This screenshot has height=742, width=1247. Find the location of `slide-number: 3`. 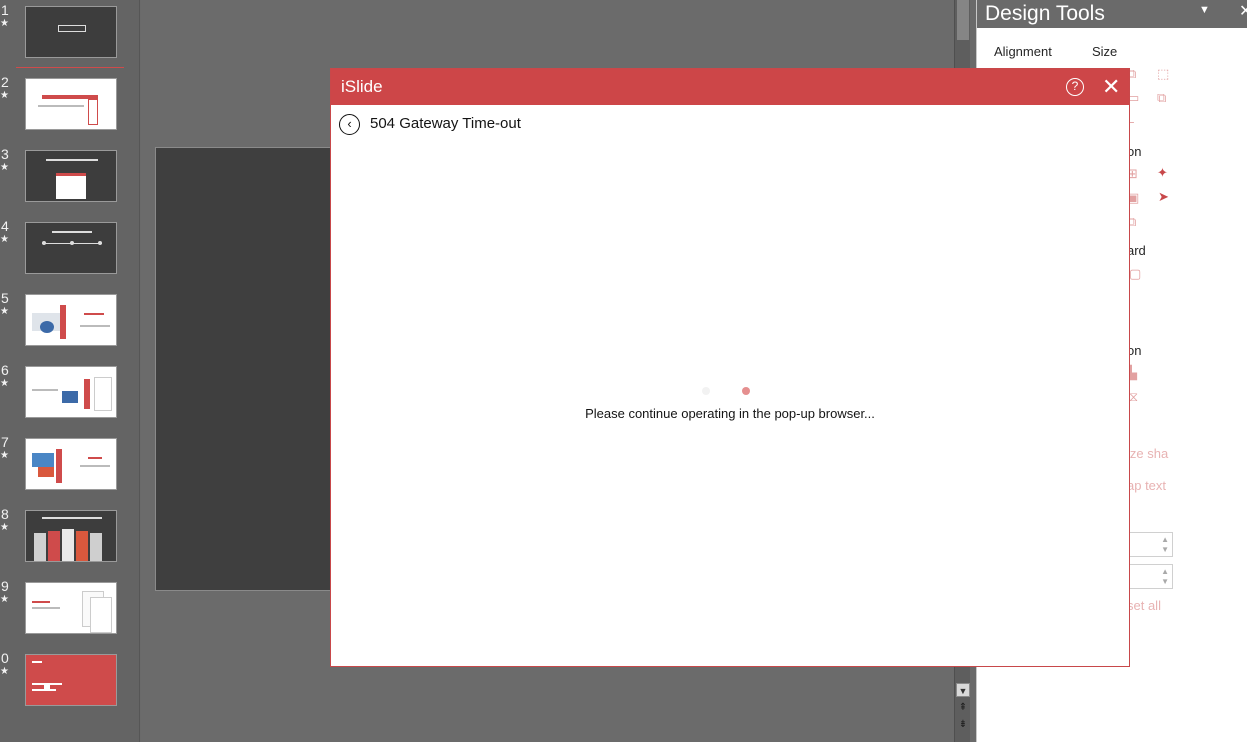

slide-number: 3 is located at coordinates (5, 154).